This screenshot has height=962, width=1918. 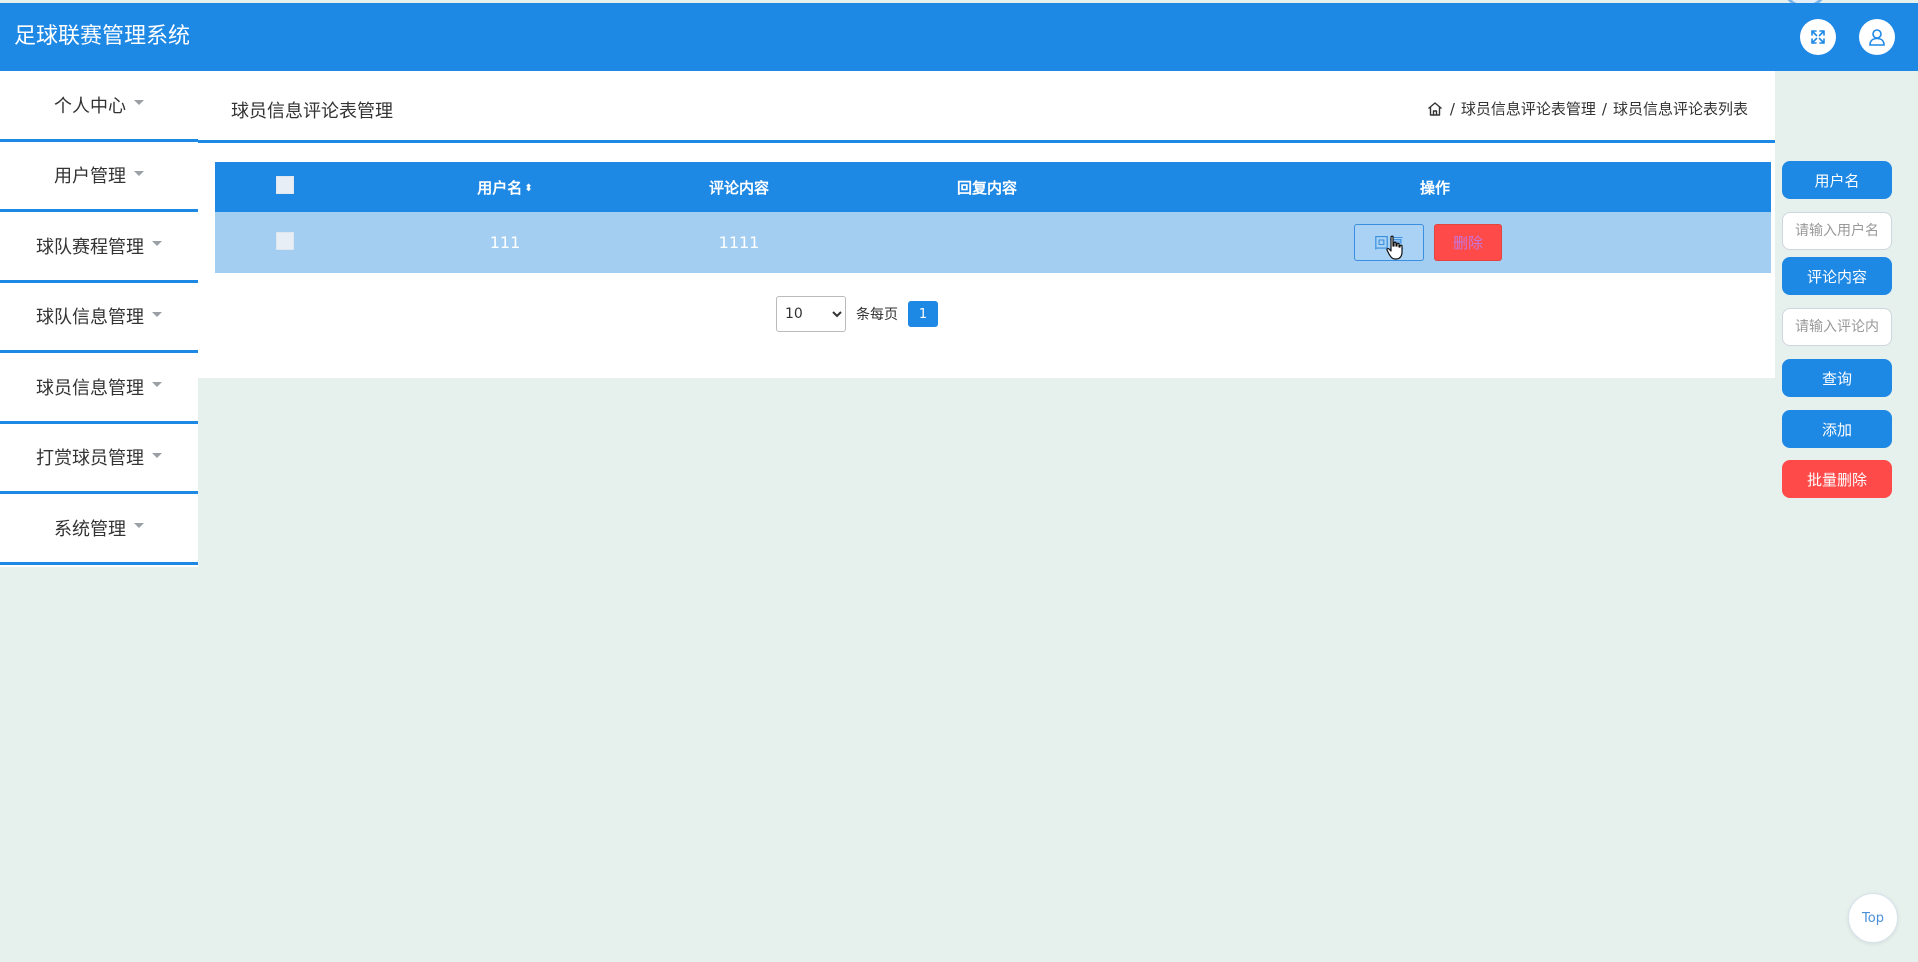 I want to click on user-profile-button, so click(x=1877, y=37).